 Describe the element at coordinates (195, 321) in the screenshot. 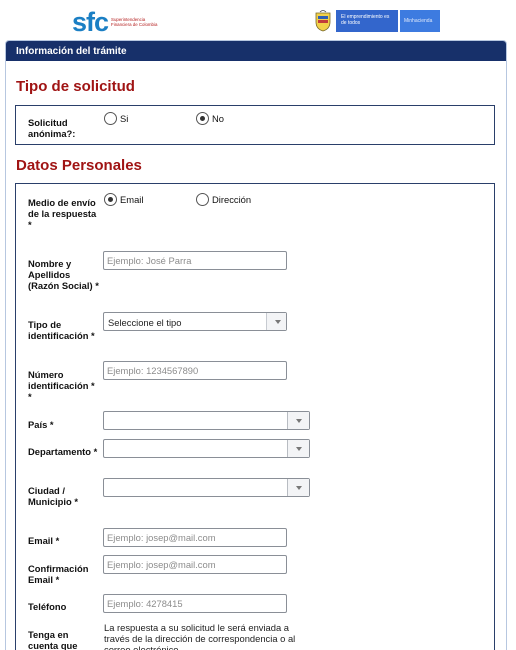

I see `tipo-identificacion-select: Seleccione el tipo` at that location.